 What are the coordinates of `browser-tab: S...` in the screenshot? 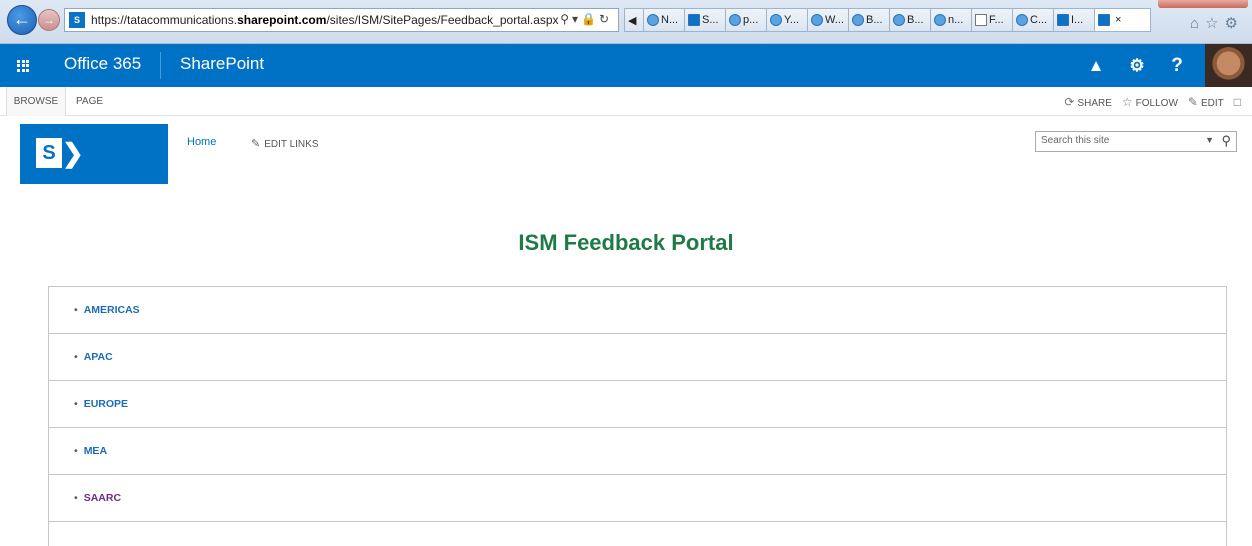 It's located at (705, 20).